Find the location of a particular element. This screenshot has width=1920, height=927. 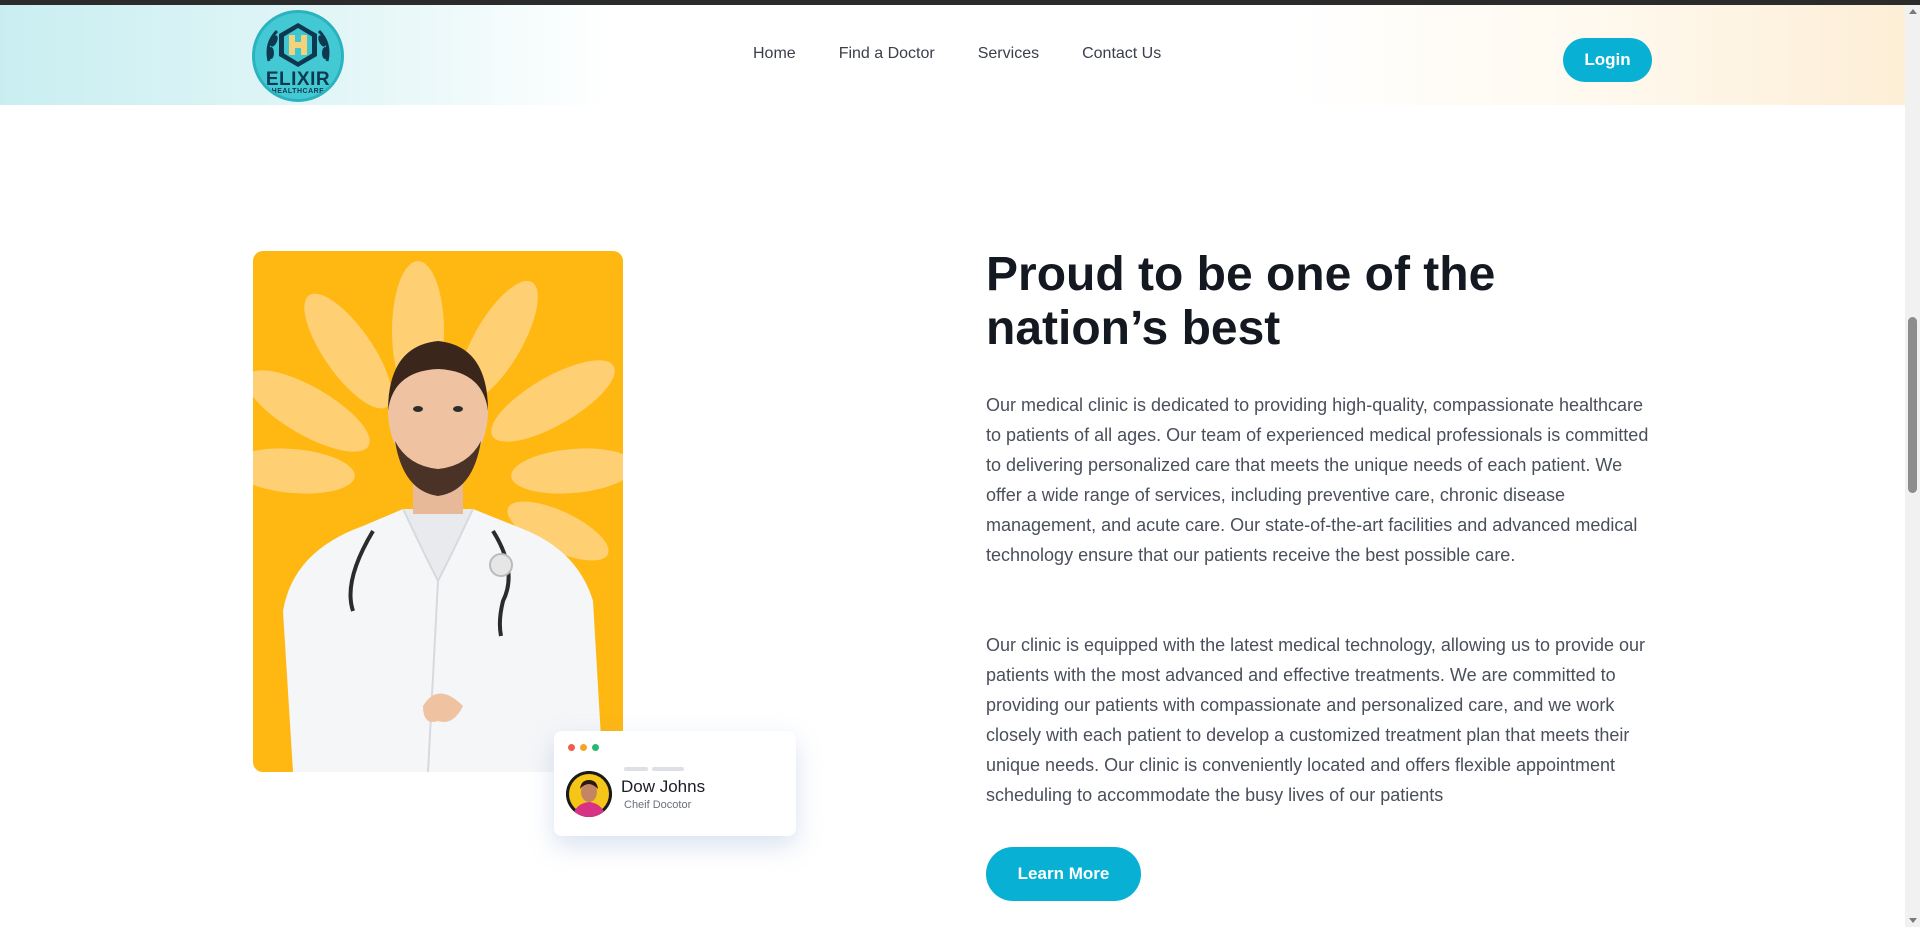

nav-find-a-doctor: Find a Doctor is located at coordinates (887, 54).